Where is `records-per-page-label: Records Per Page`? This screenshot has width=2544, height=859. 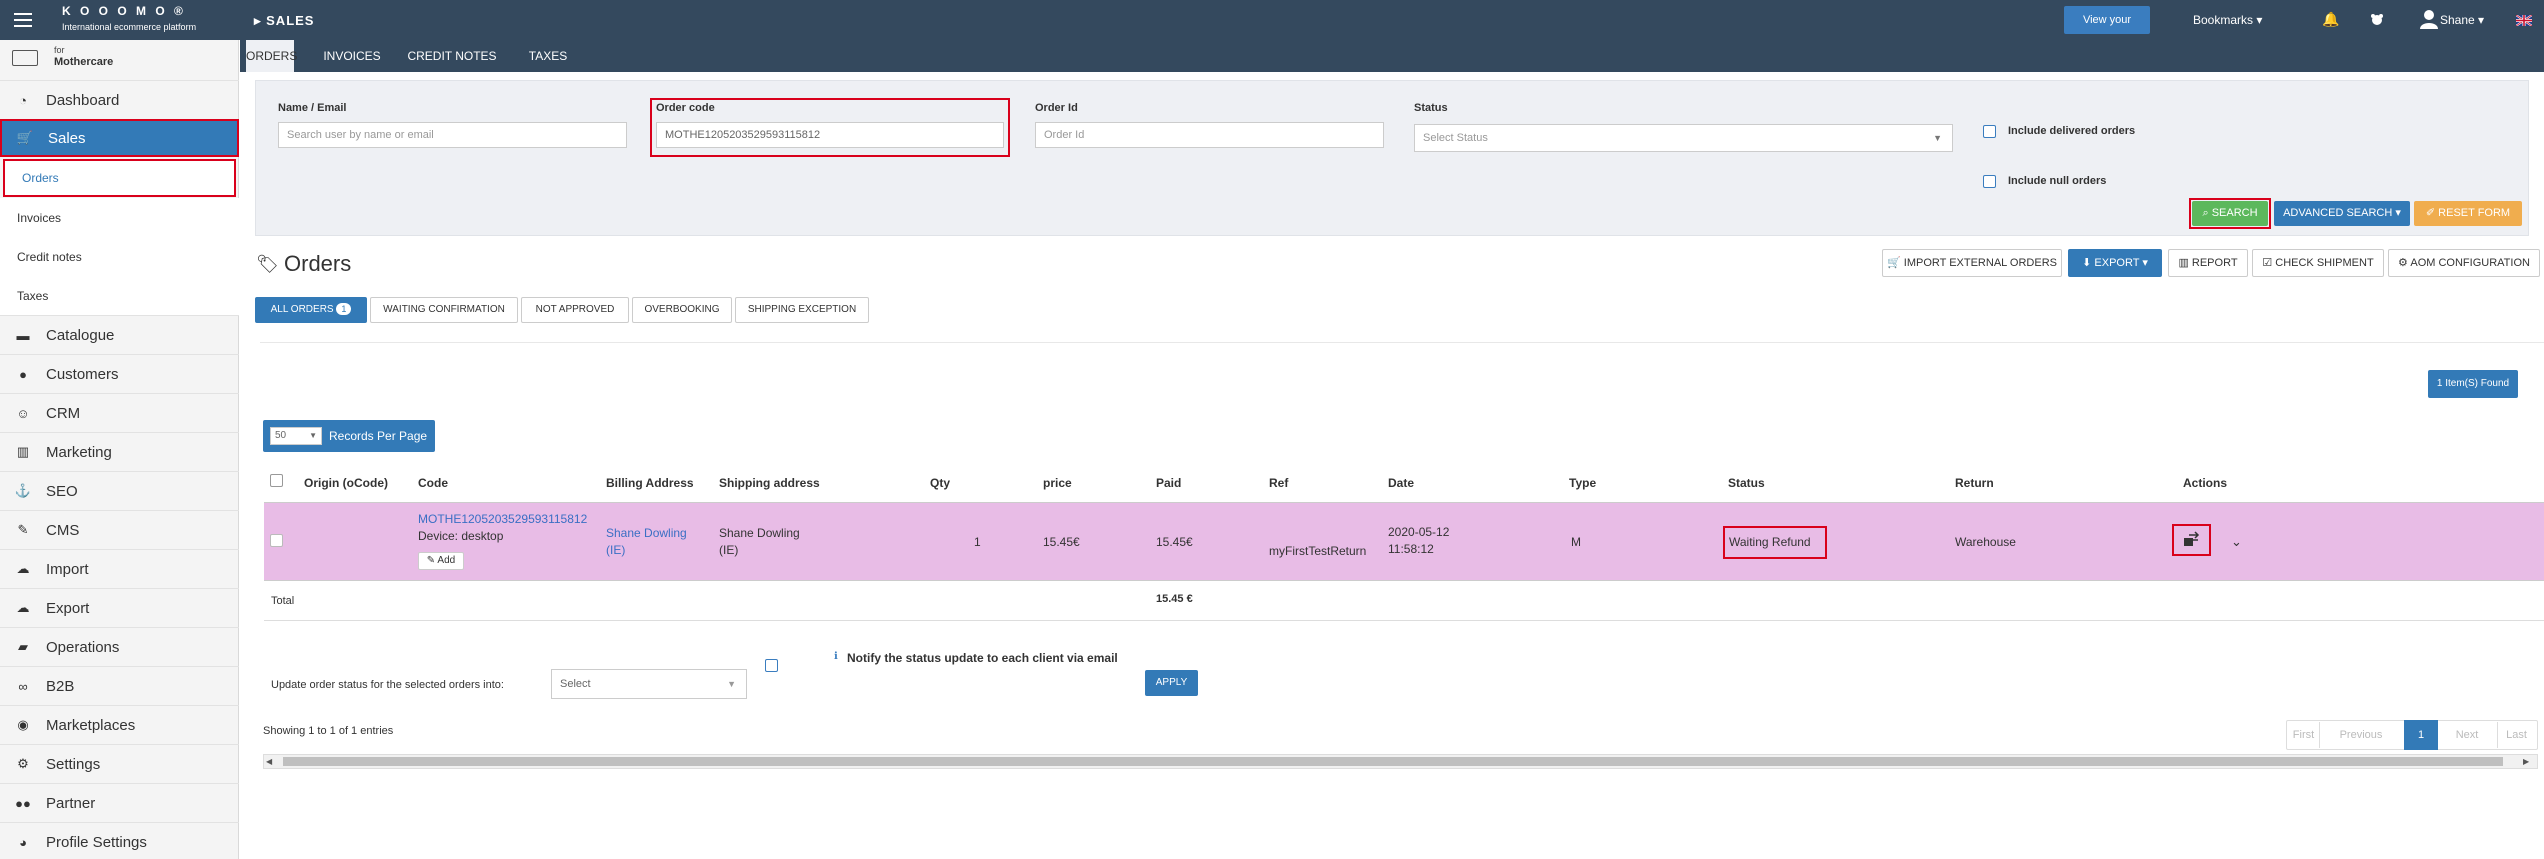 records-per-page-label: Records Per Page is located at coordinates (378, 436).